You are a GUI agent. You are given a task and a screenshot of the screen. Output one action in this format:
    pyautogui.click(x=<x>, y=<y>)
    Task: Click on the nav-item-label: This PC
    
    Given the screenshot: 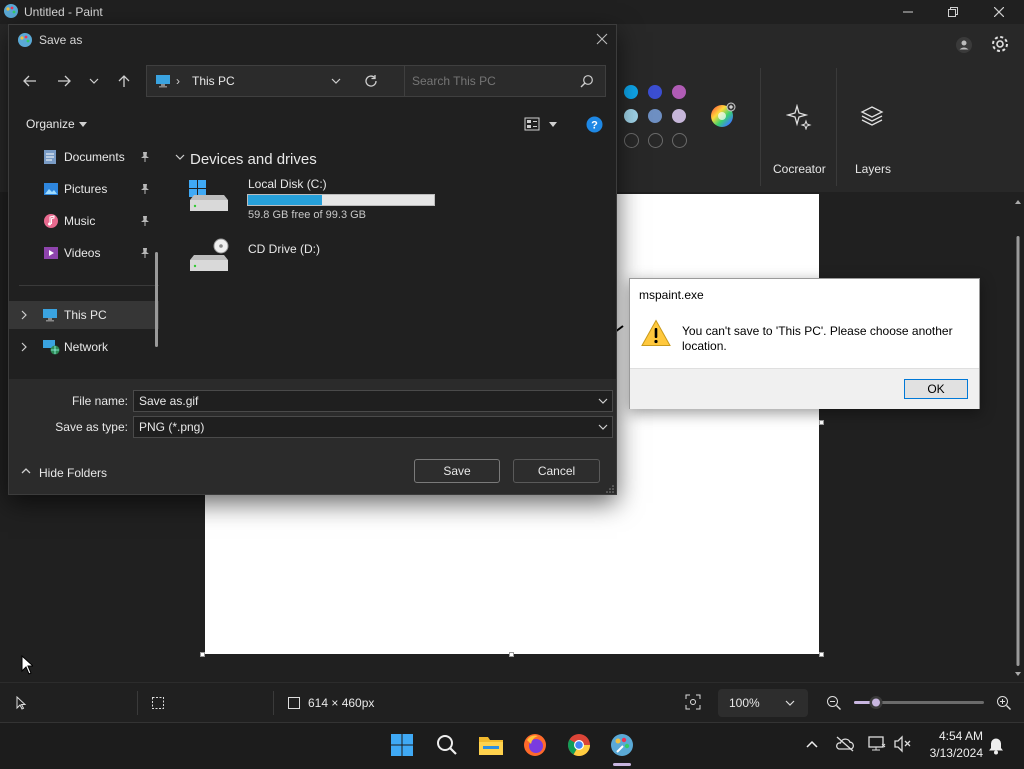 What is the action you would take?
    pyautogui.click(x=85, y=315)
    